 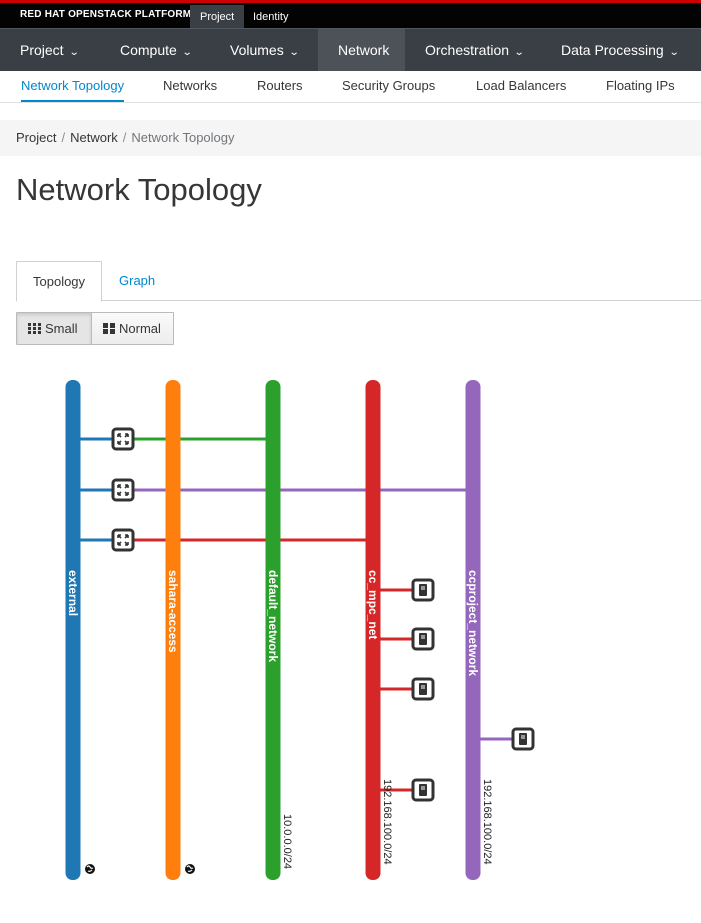 I want to click on normal-button: Normal, so click(x=132, y=328).